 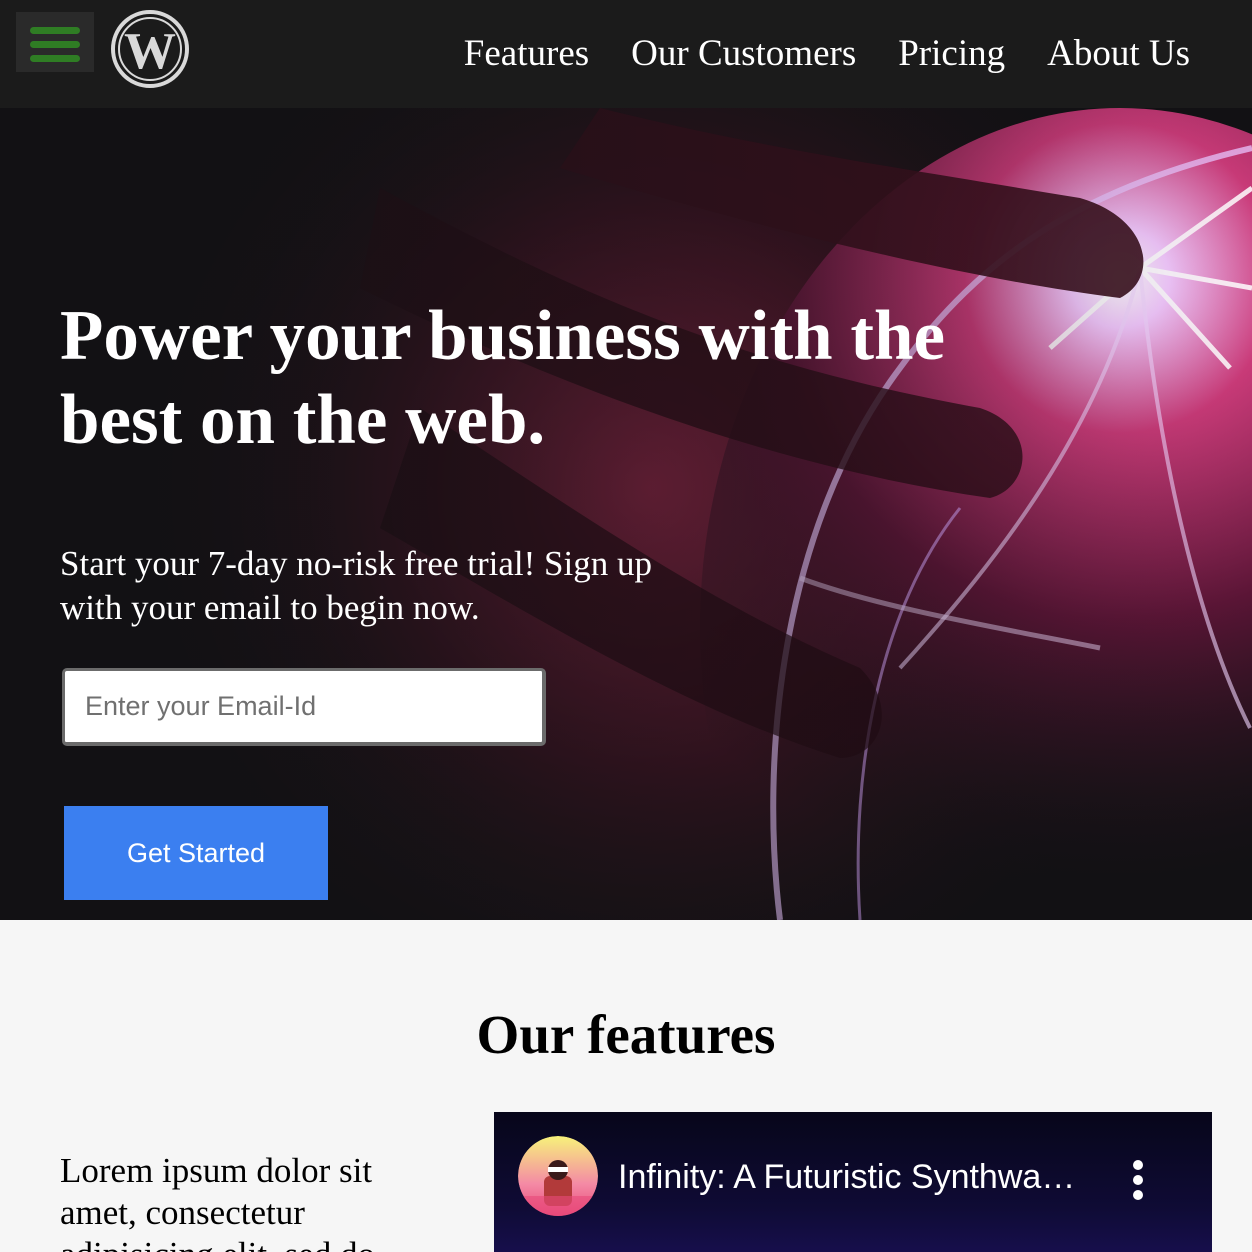 I want to click on svg-text: W, so click(x=150, y=51).